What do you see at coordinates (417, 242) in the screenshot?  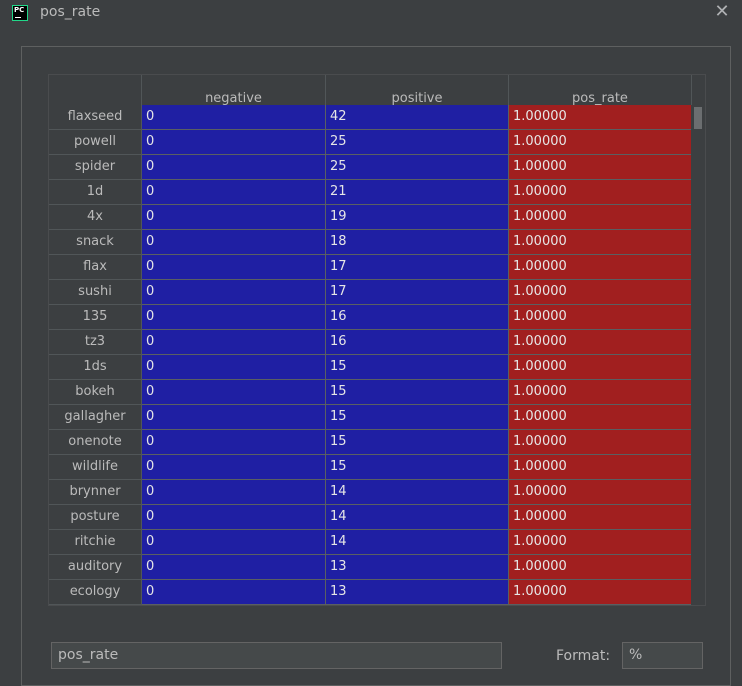 I see `cell-positive: 18` at bounding box center [417, 242].